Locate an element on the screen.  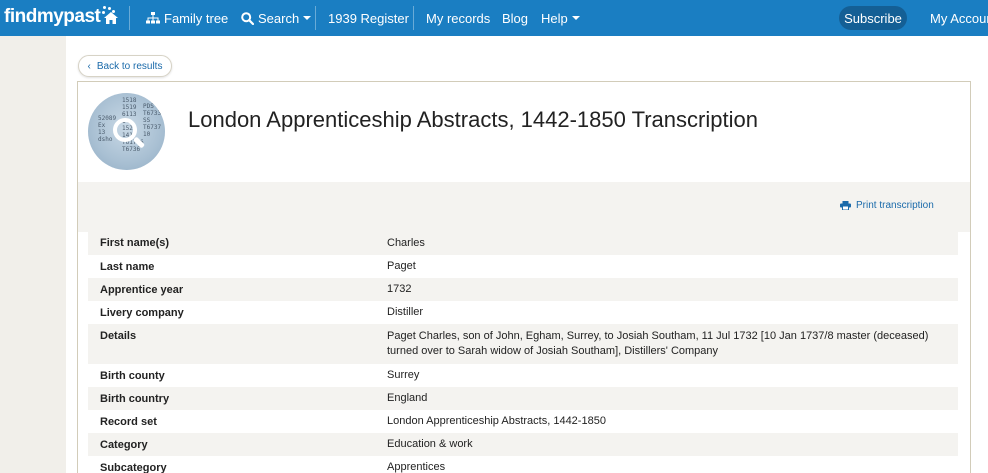
row-label: First name(s) is located at coordinates (135, 243).